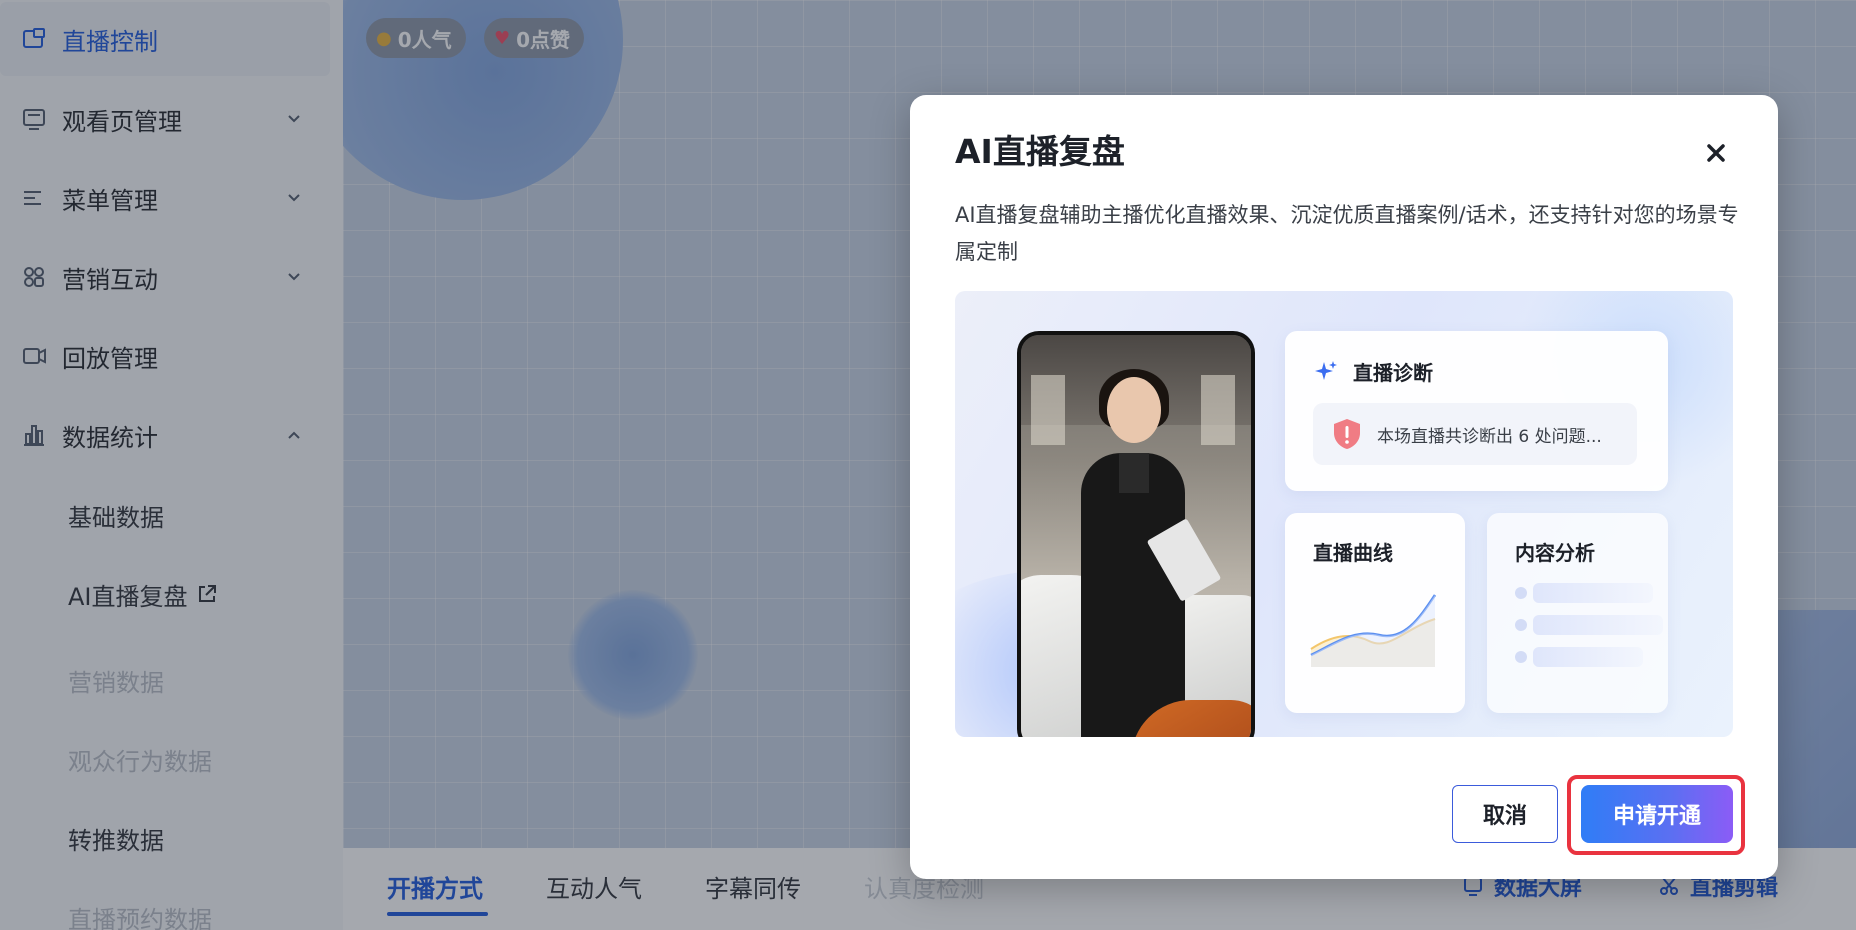 This screenshot has height=930, width=1856. I want to click on highlight-box: 申请开通, so click(1656, 815).